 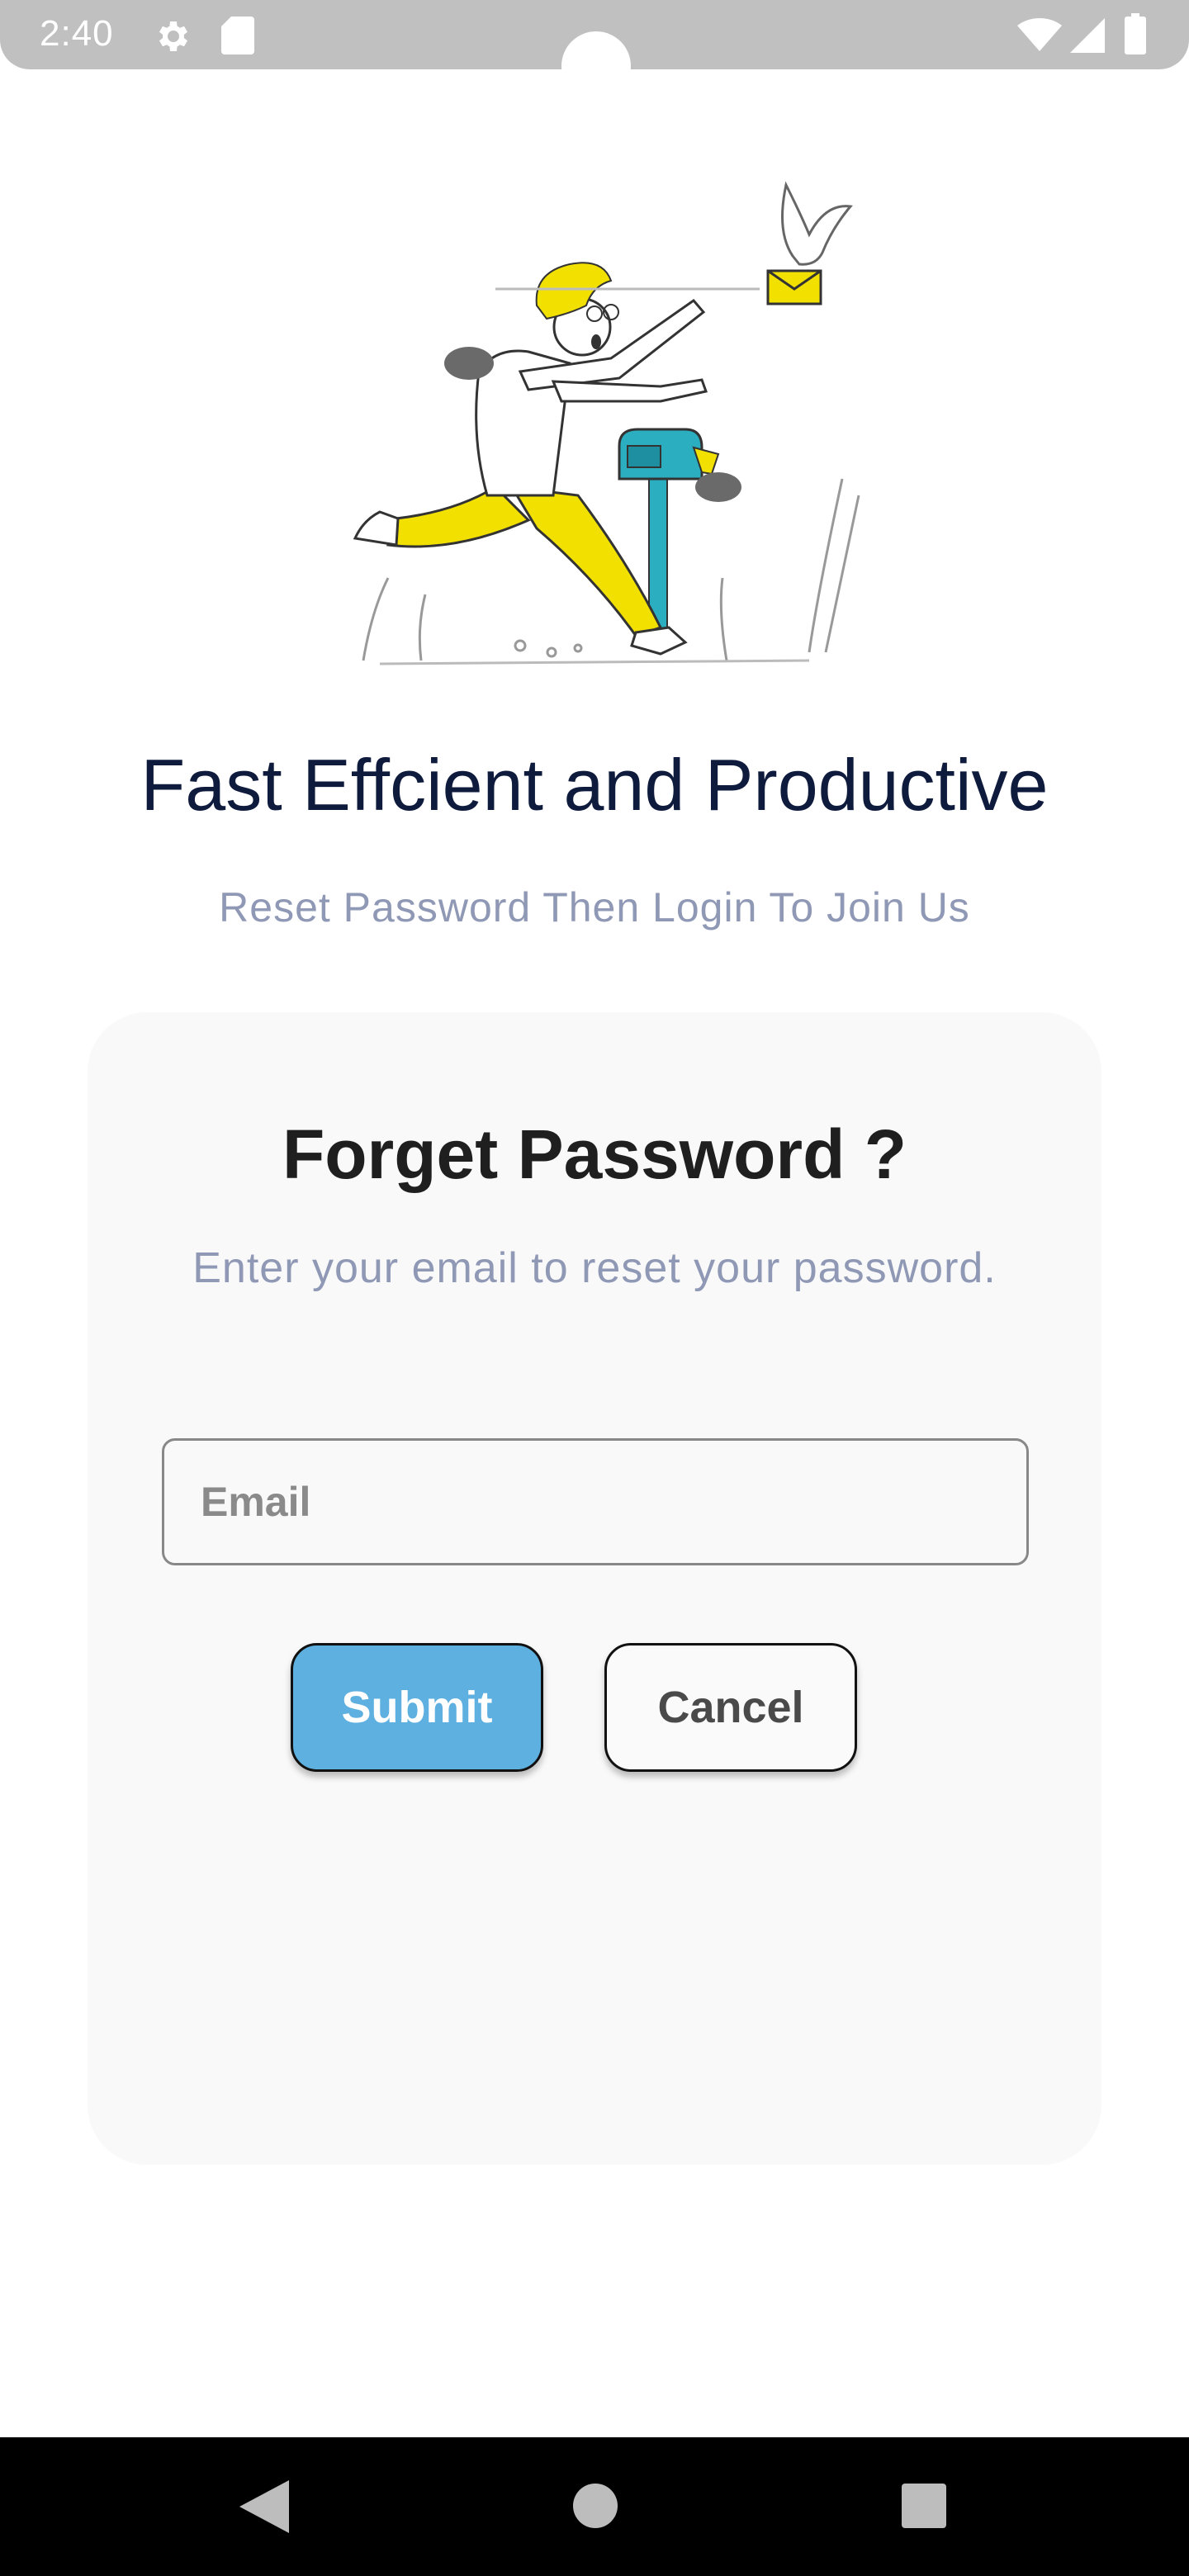 I want to click on email-field, so click(x=595, y=1501).